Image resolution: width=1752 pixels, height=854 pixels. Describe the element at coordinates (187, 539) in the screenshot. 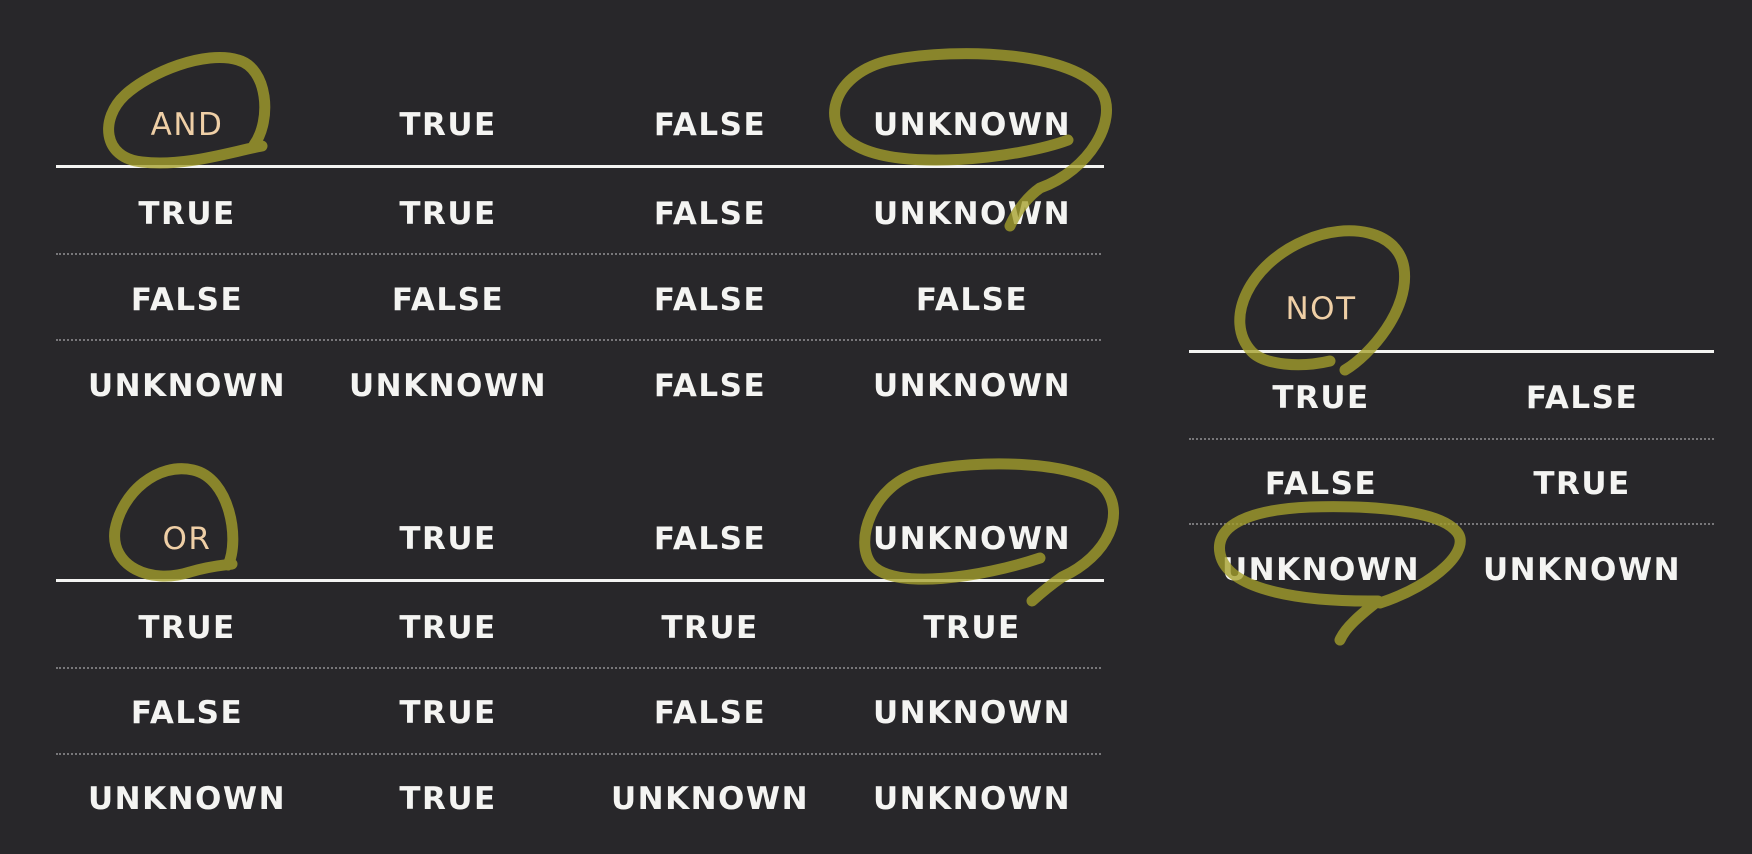

I see `or-operator-label: OR` at that location.